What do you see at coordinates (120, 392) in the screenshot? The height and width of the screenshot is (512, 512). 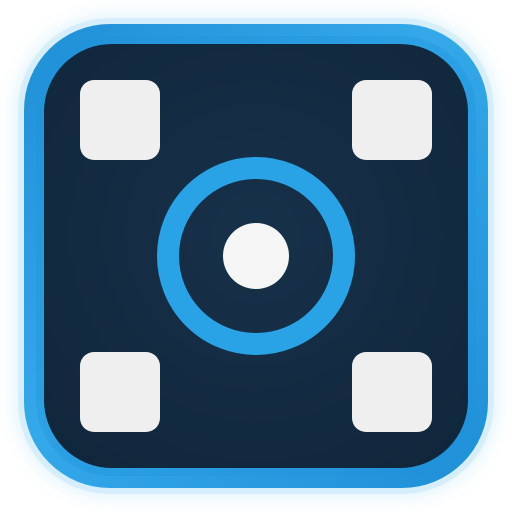 I see `corner-dot-bottom-left` at bounding box center [120, 392].